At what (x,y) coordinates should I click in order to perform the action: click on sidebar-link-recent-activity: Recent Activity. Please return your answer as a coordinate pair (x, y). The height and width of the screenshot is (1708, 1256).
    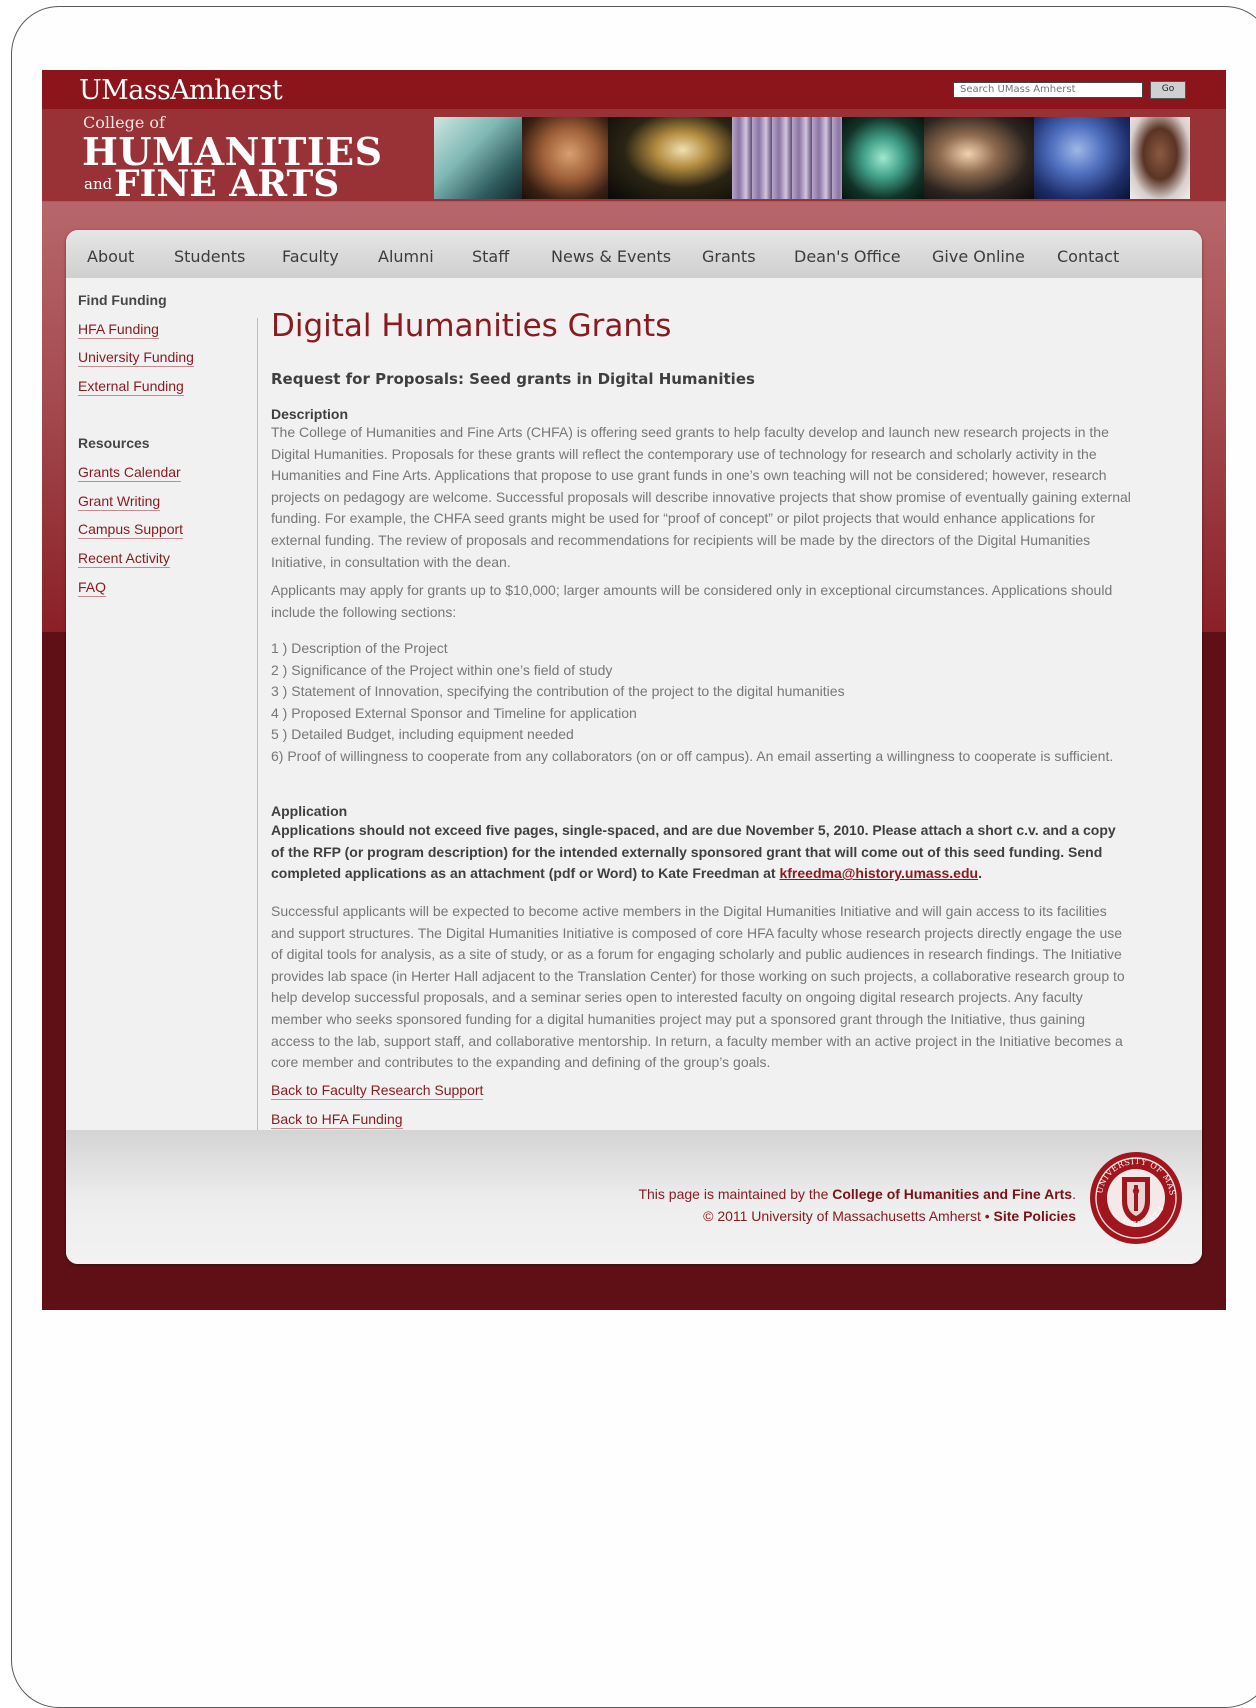
    Looking at the image, I should click on (124, 559).